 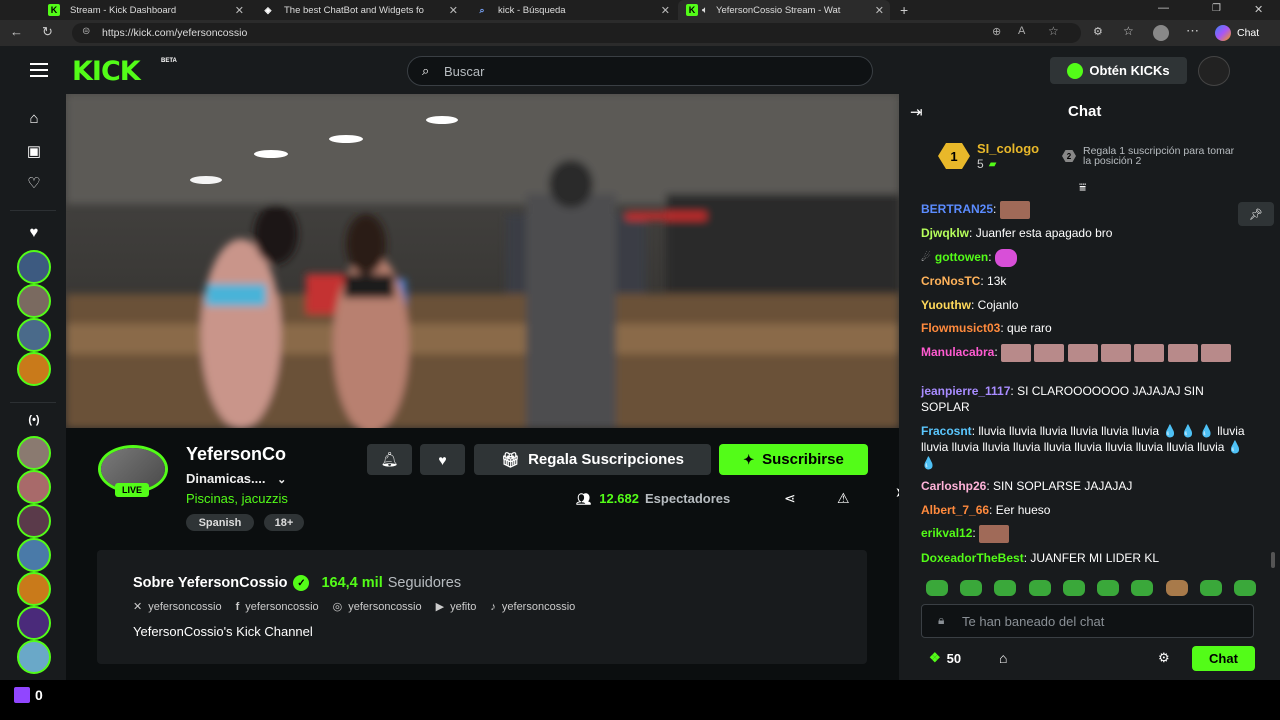 What do you see at coordinates (34, 118) in the screenshot?
I see `home-icon: ⌂` at bounding box center [34, 118].